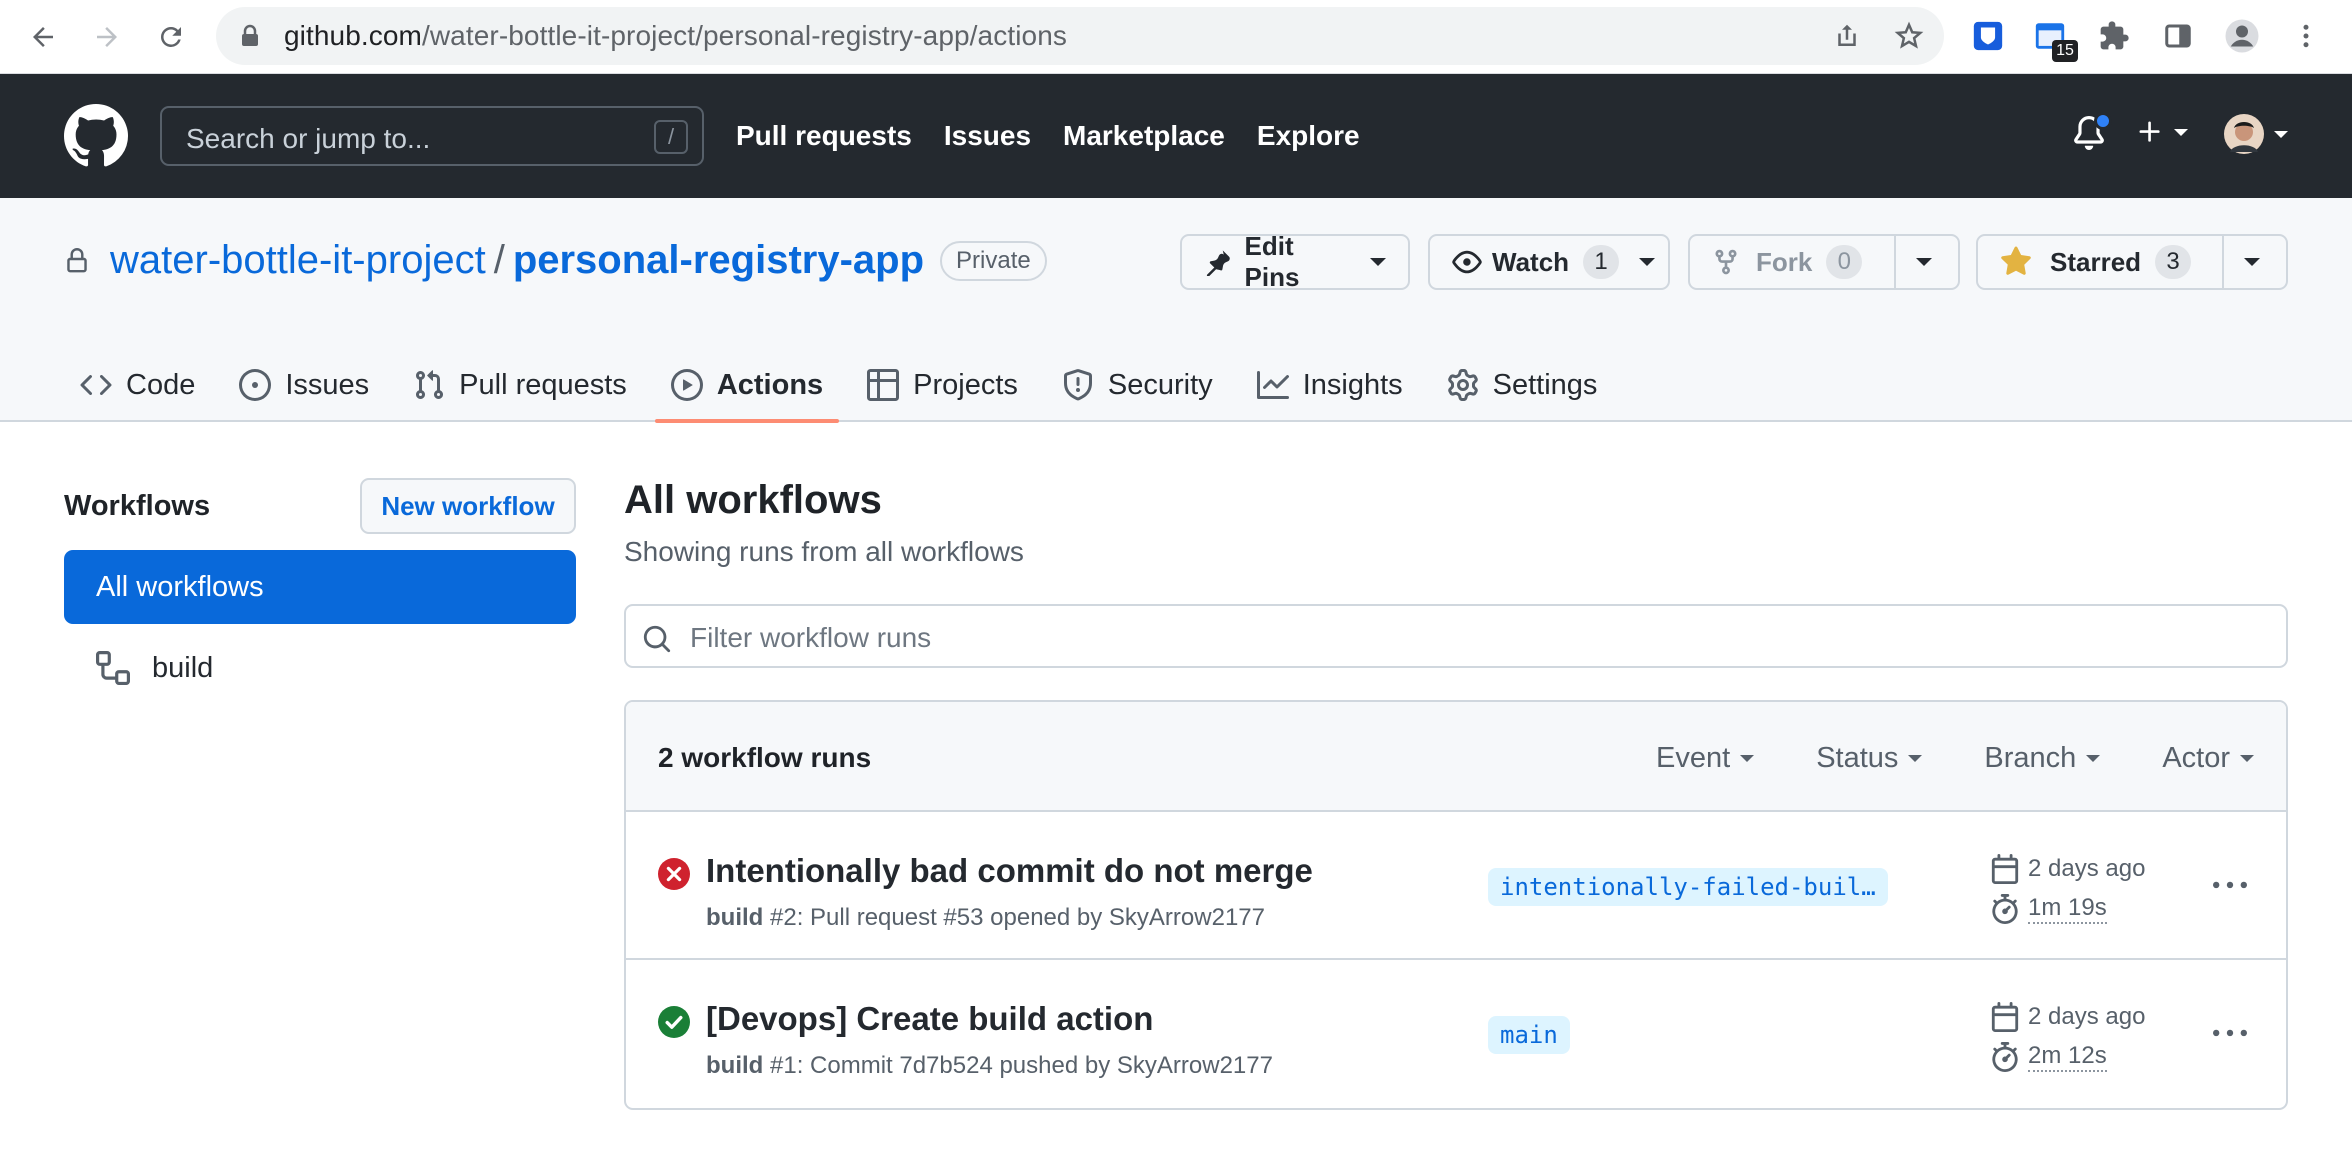 This screenshot has width=2352, height=1168. Describe the element at coordinates (320, 587) in the screenshot. I see `sidebar-item-all-workflows: All workflows` at that location.